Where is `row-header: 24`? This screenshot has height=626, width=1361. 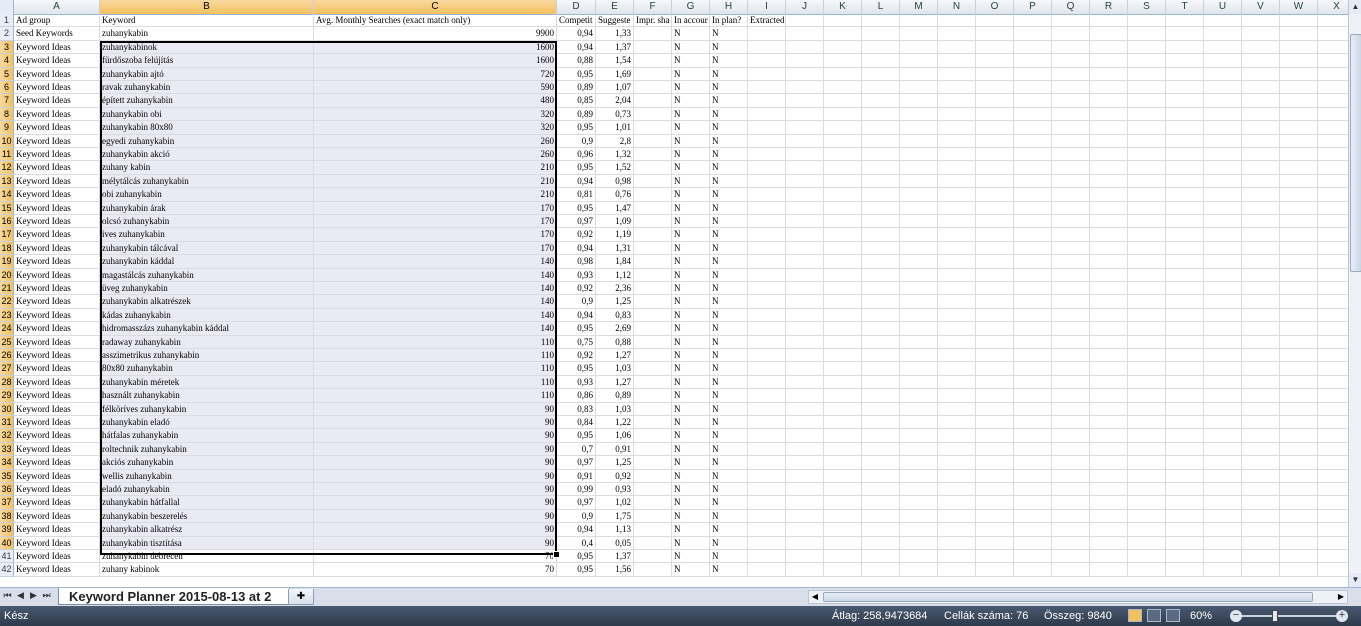 row-header: 24 is located at coordinates (7, 329).